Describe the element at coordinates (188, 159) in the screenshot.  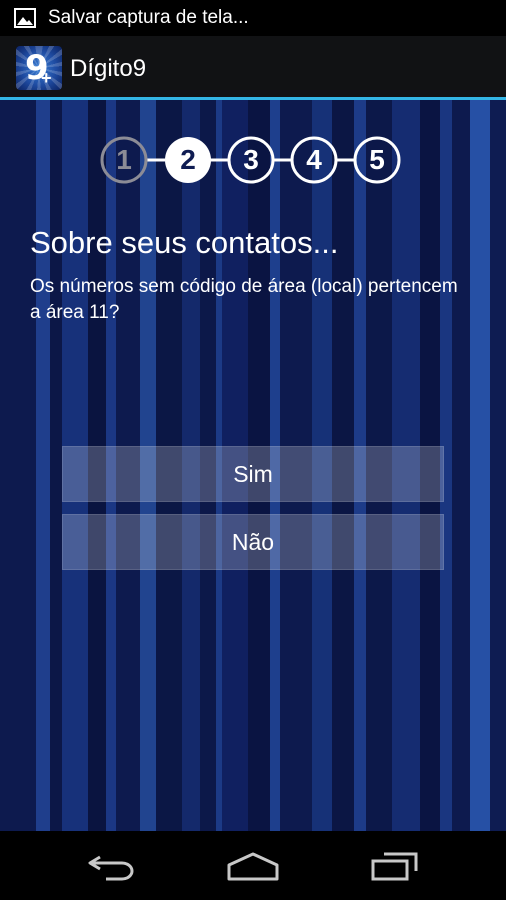
I see `step-2: 2` at that location.